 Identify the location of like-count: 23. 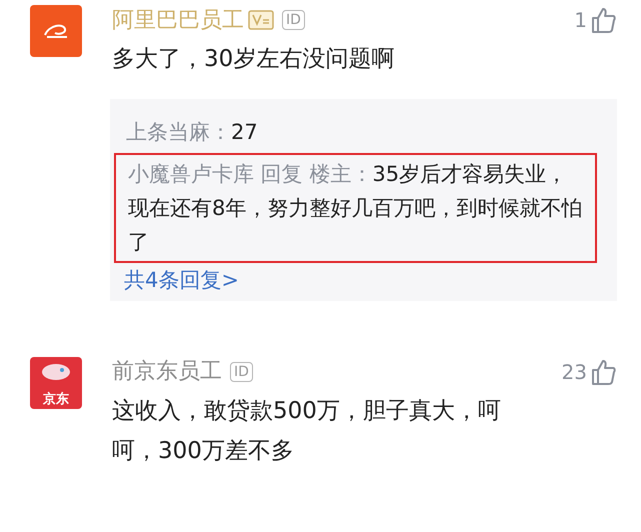
(574, 372).